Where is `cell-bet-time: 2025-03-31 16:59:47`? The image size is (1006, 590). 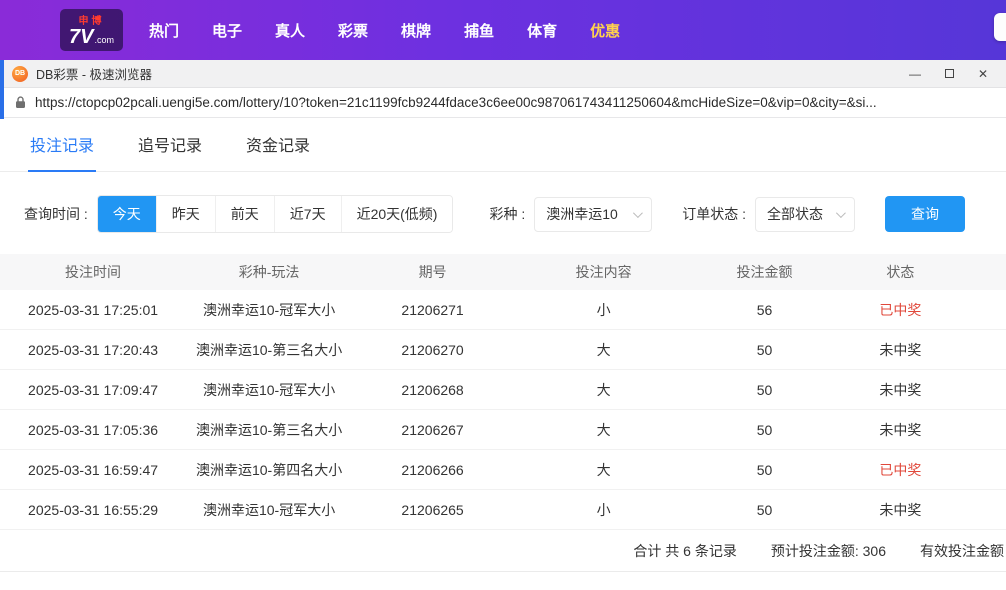 cell-bet-time: 2025-03-31 16:59:47 is located at coordinates (93, 469).